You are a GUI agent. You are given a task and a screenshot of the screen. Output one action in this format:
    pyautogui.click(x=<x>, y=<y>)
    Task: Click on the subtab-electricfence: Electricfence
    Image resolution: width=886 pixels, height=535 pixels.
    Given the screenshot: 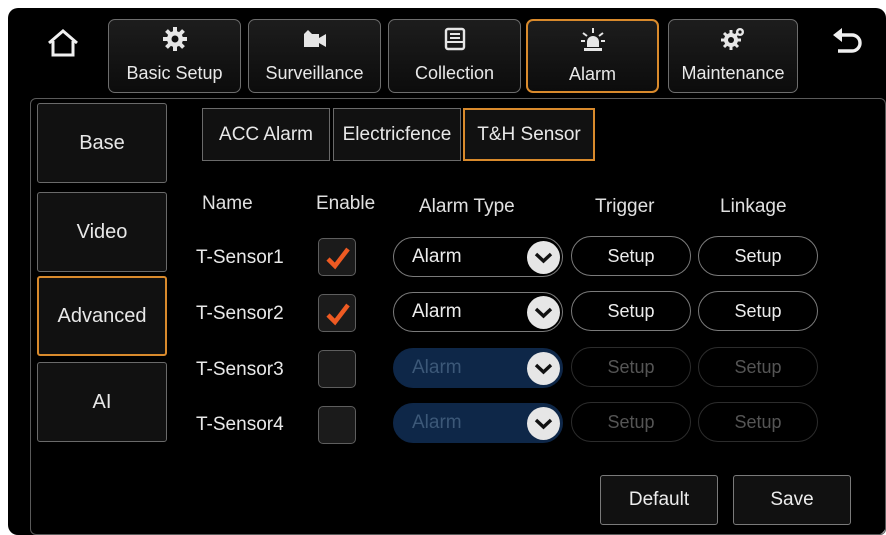 What is the action you would take?
    pyautogui.click(x=397, y=134)
    